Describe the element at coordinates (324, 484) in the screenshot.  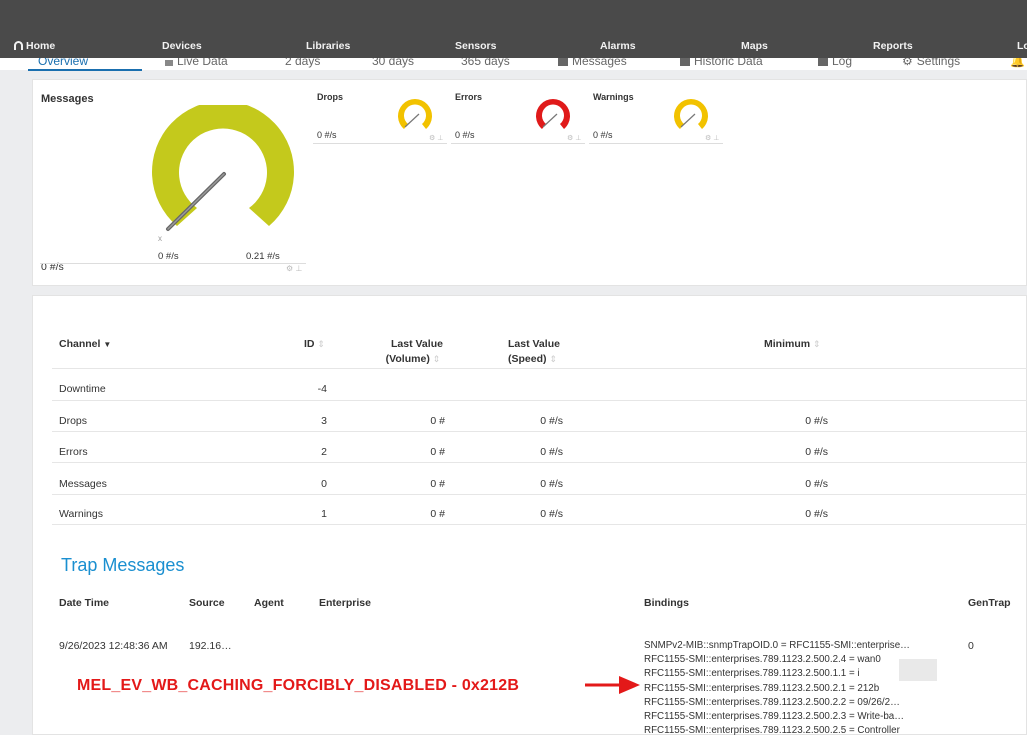
I see `cell-id: 0` at that location.